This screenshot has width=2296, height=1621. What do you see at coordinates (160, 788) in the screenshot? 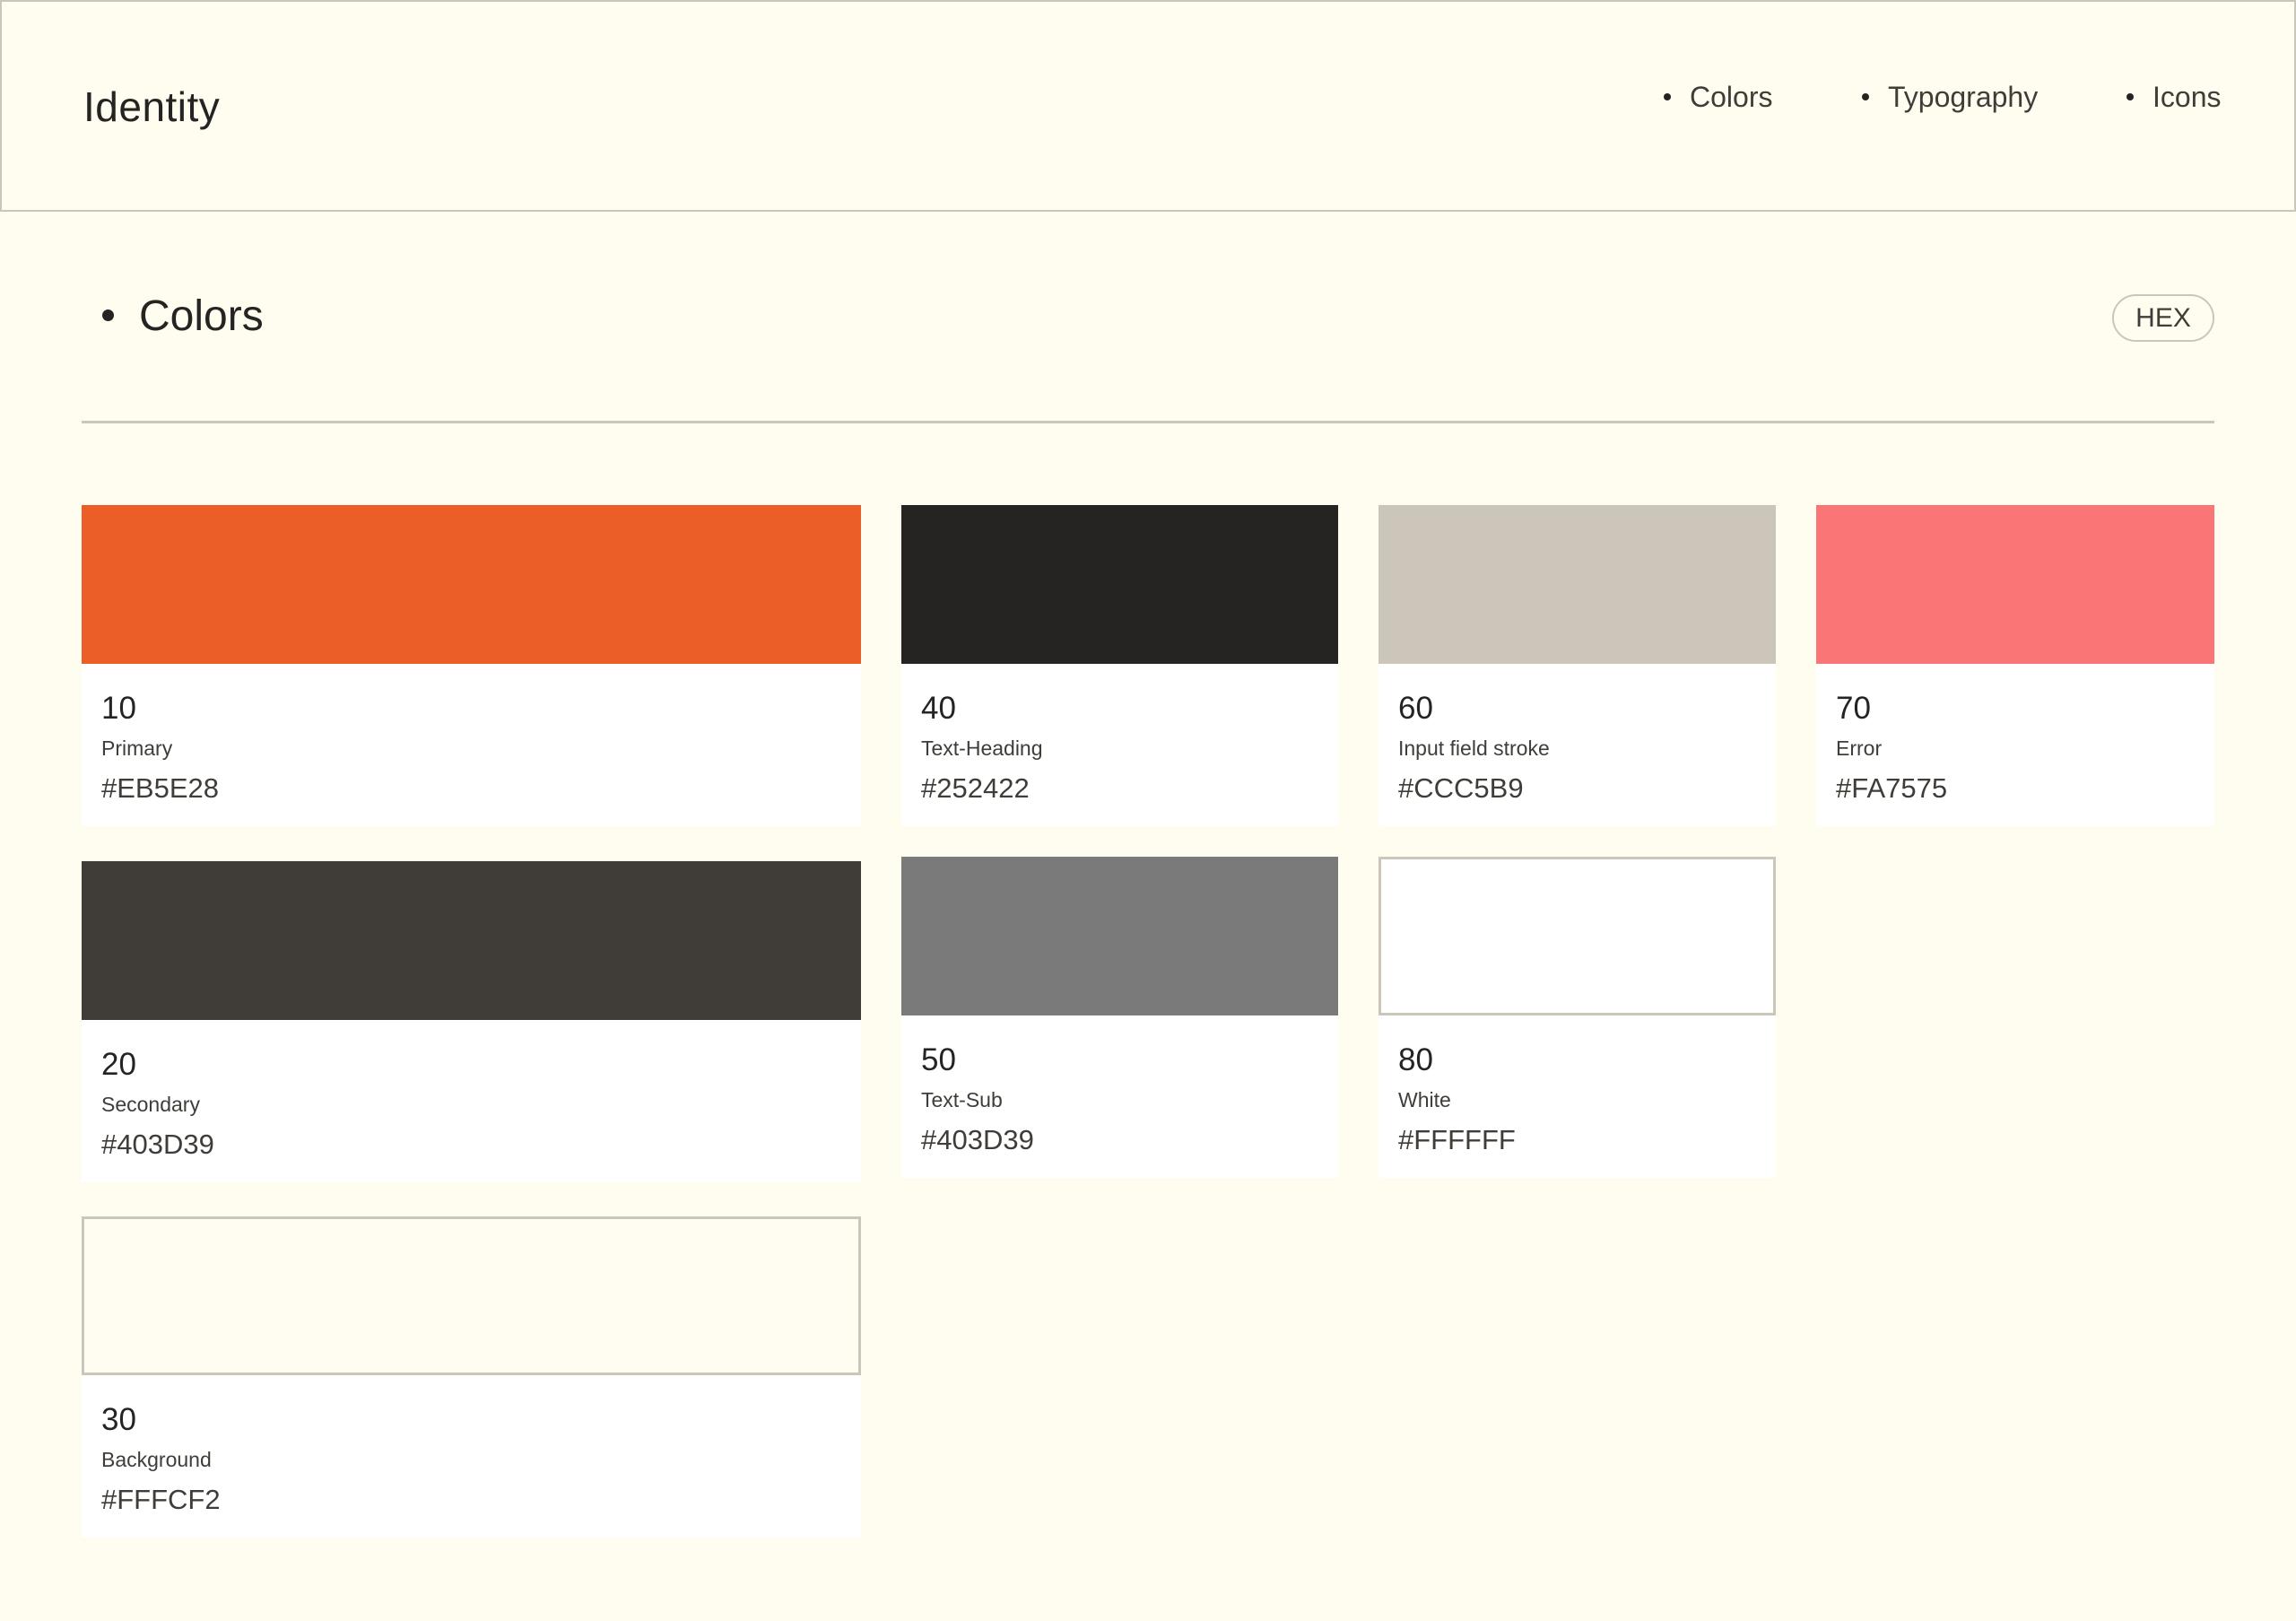
I see `color-hex: #EB5E28` at bounding box center [160, 788].